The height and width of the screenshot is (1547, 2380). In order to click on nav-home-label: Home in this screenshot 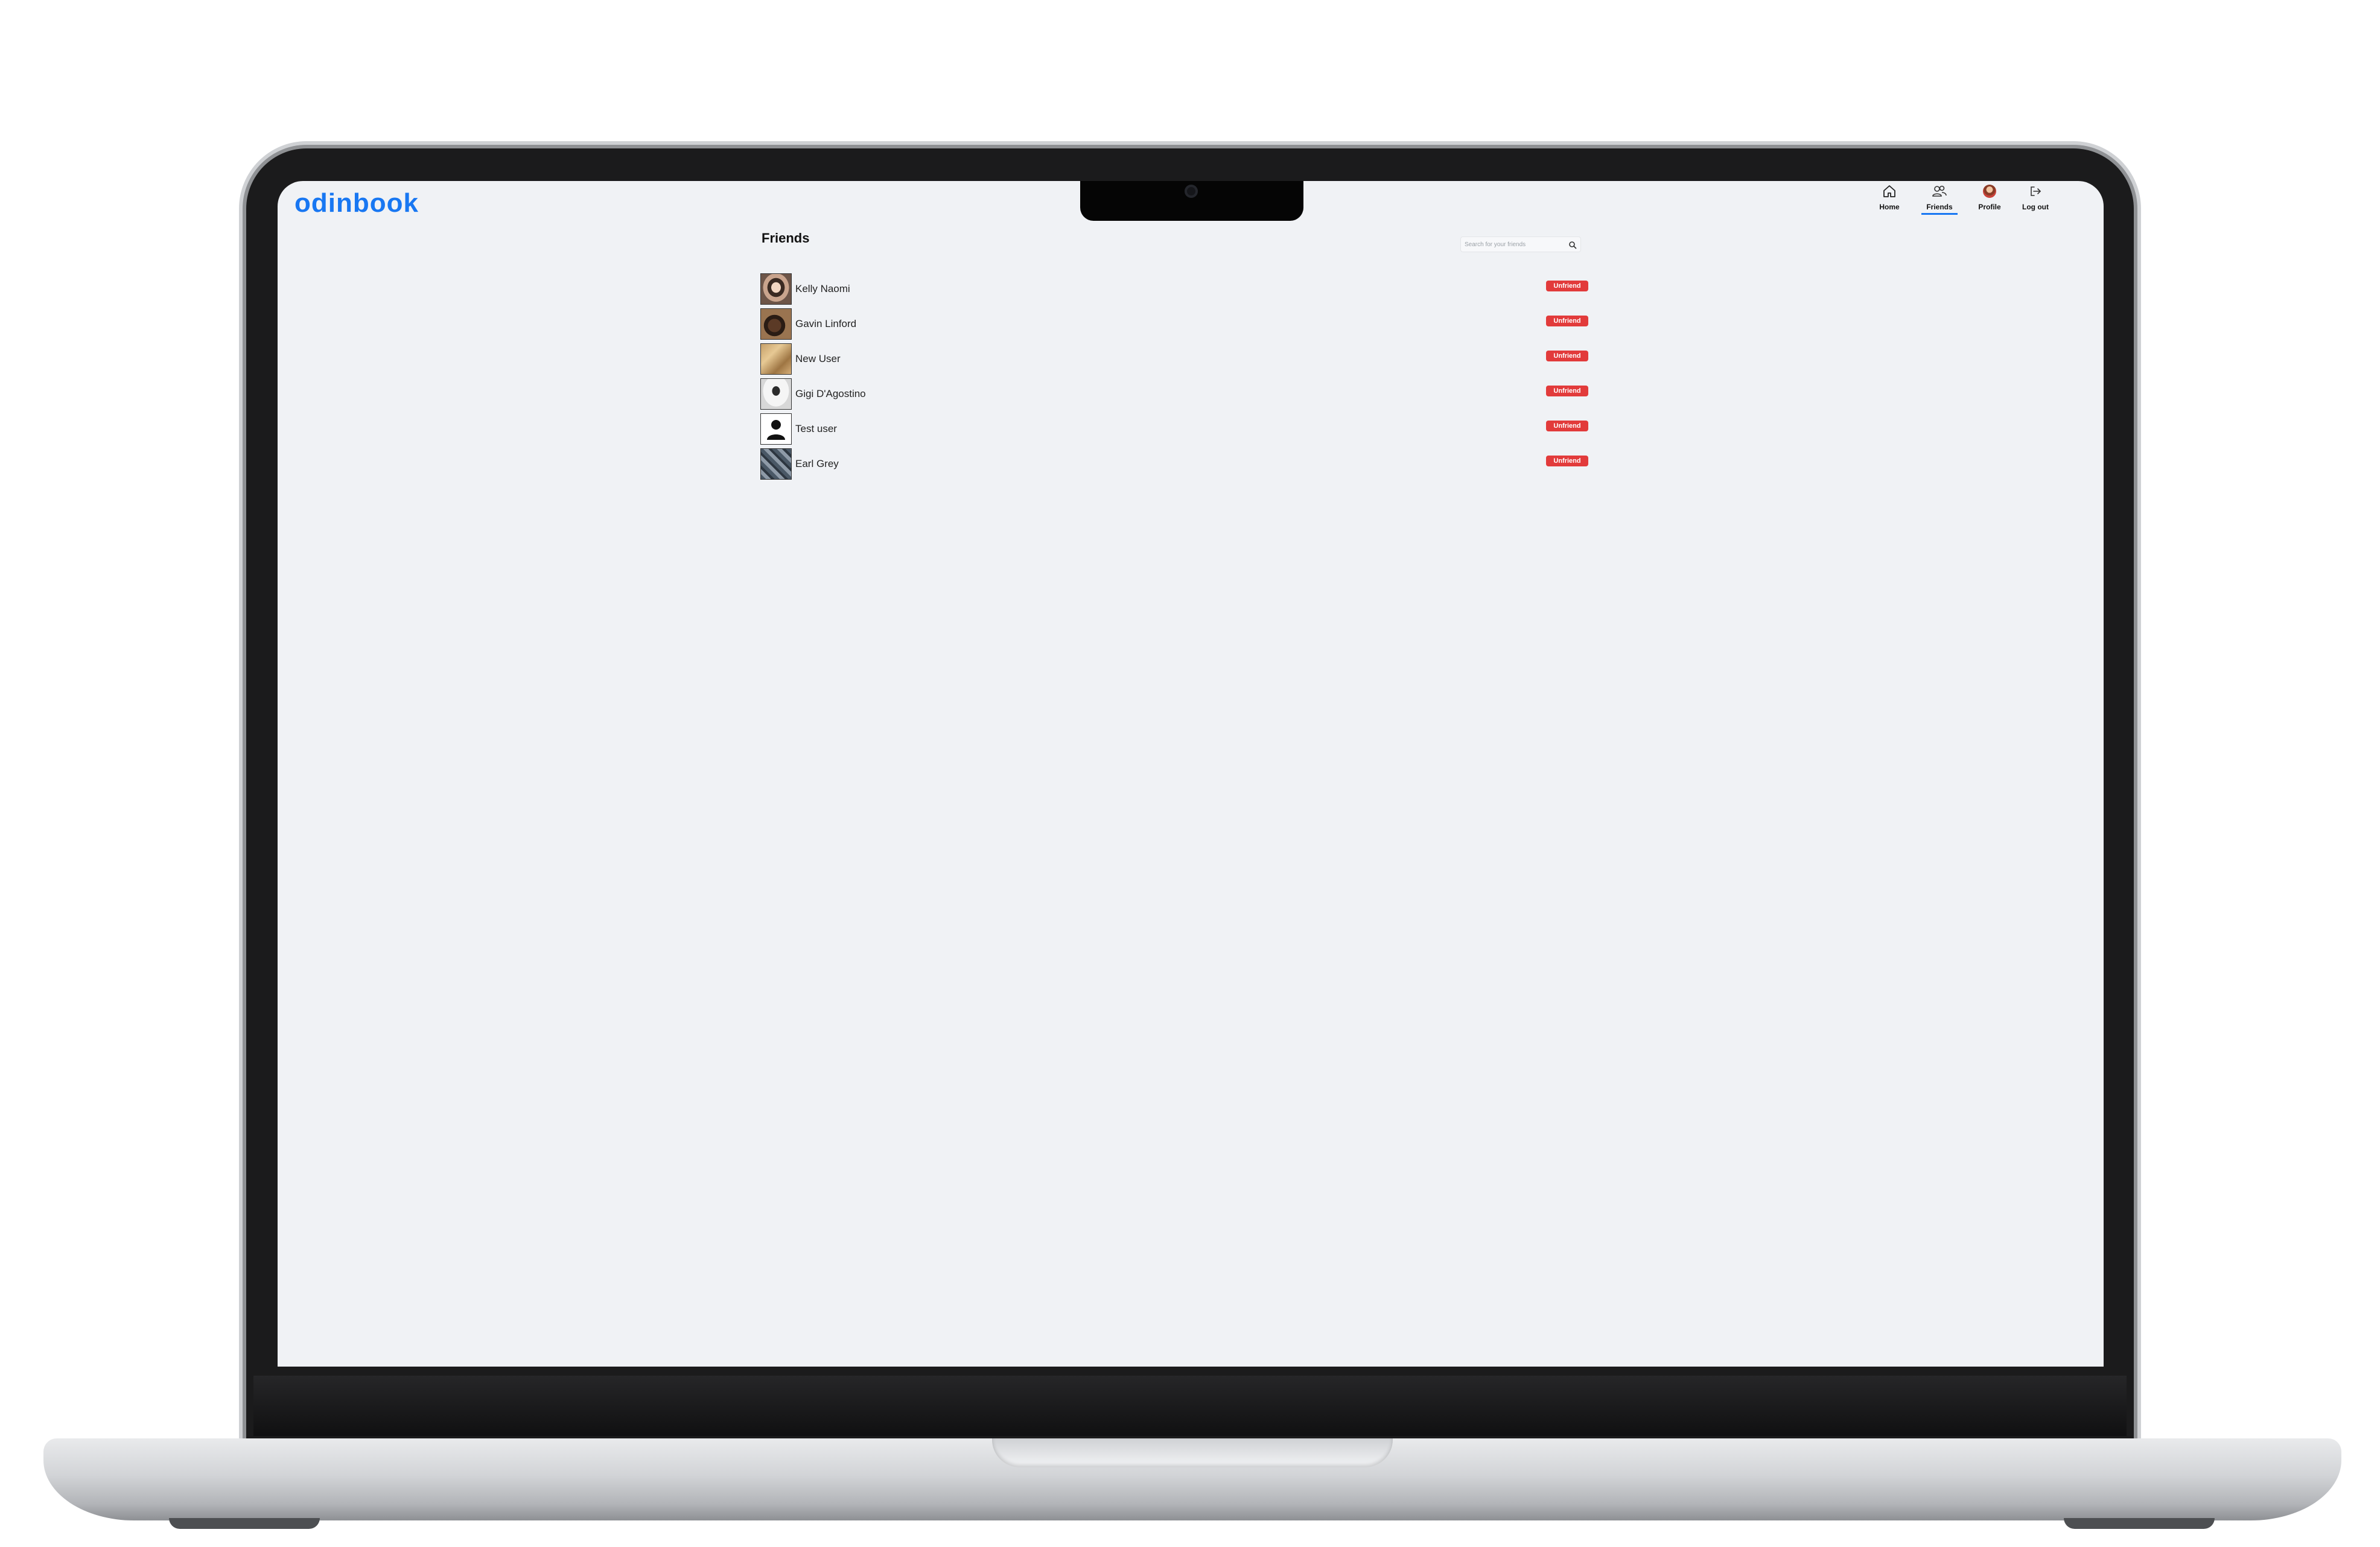, I will do `click(1889, 207)`.